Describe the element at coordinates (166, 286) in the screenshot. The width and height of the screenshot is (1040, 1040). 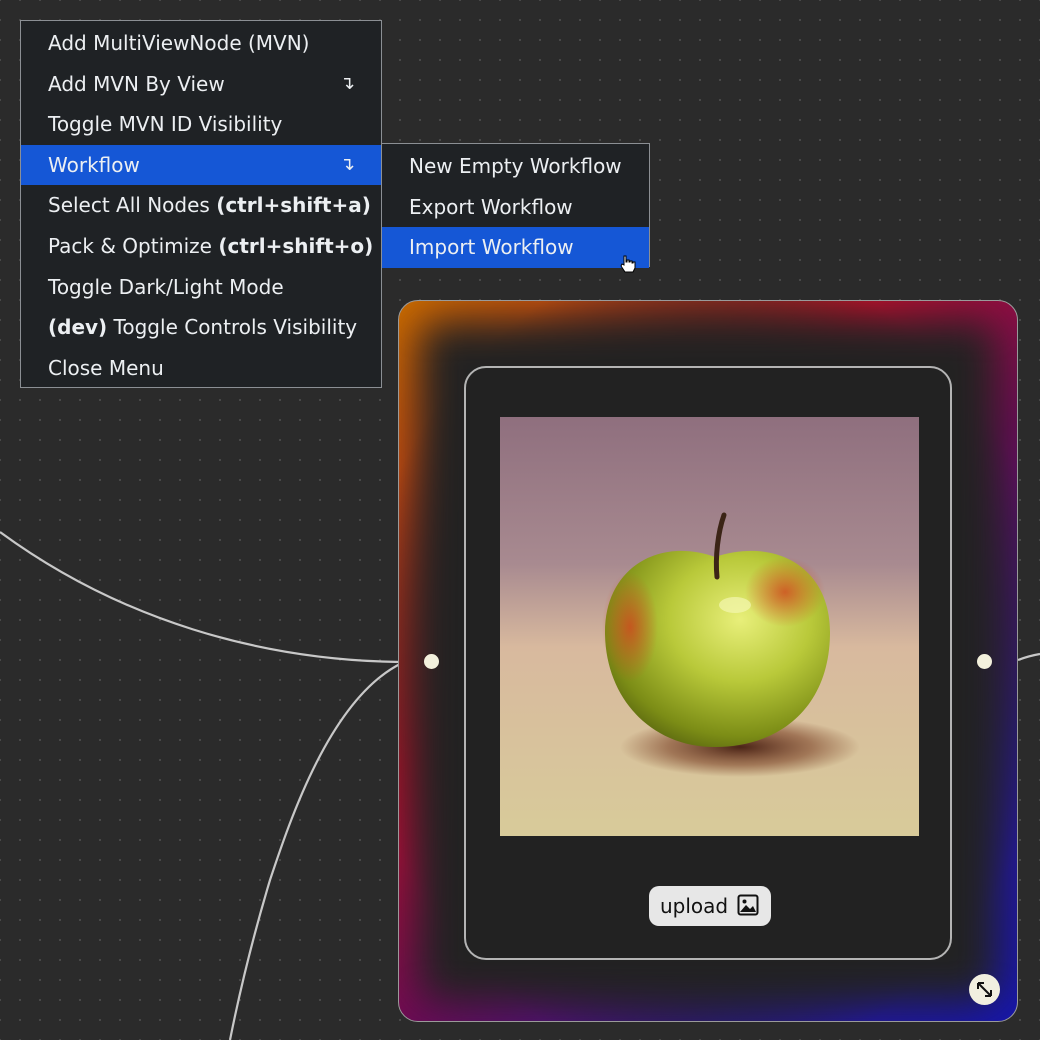
I see `menu-item-label: Toggle Dark/Light Mode` at that location.